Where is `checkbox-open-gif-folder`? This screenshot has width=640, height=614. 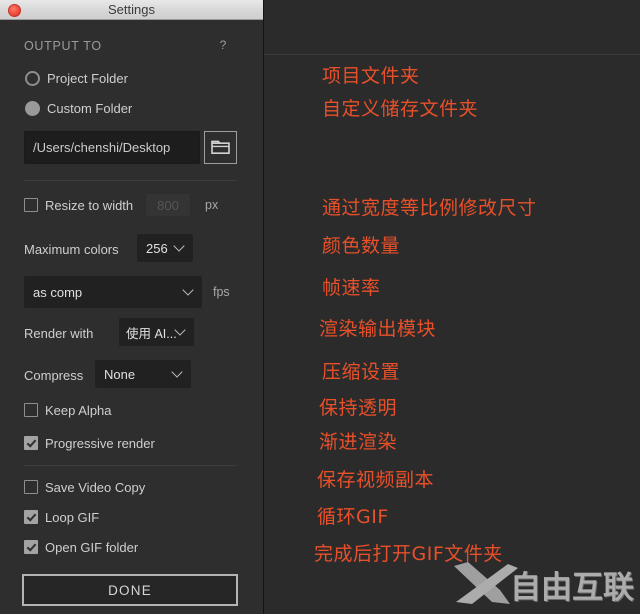 checkbox-open-gif-folder is located at coordinates (31, 547).